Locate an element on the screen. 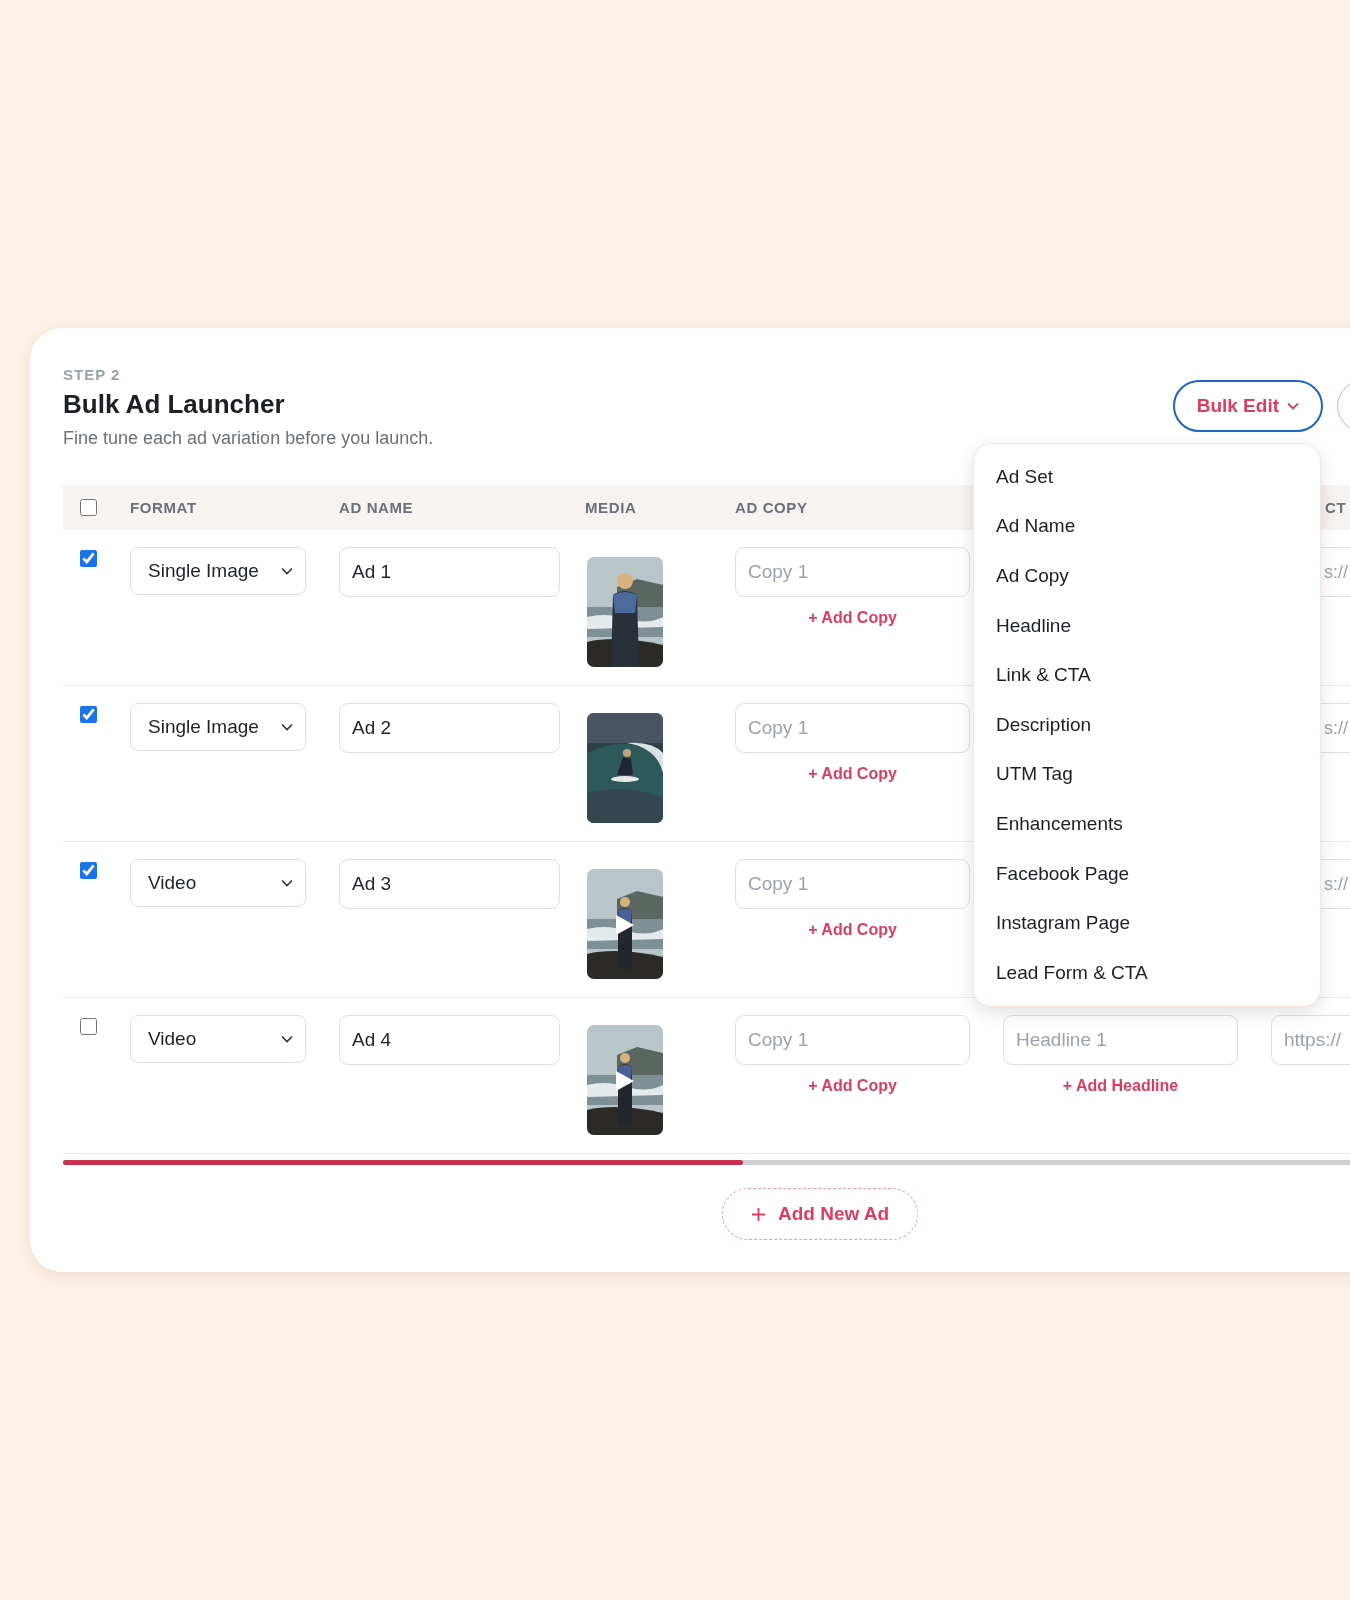 The height and width of the screenshot is (1600, 1350). ad-name-field: Ad 4 is located at coordinates (449, 1040).